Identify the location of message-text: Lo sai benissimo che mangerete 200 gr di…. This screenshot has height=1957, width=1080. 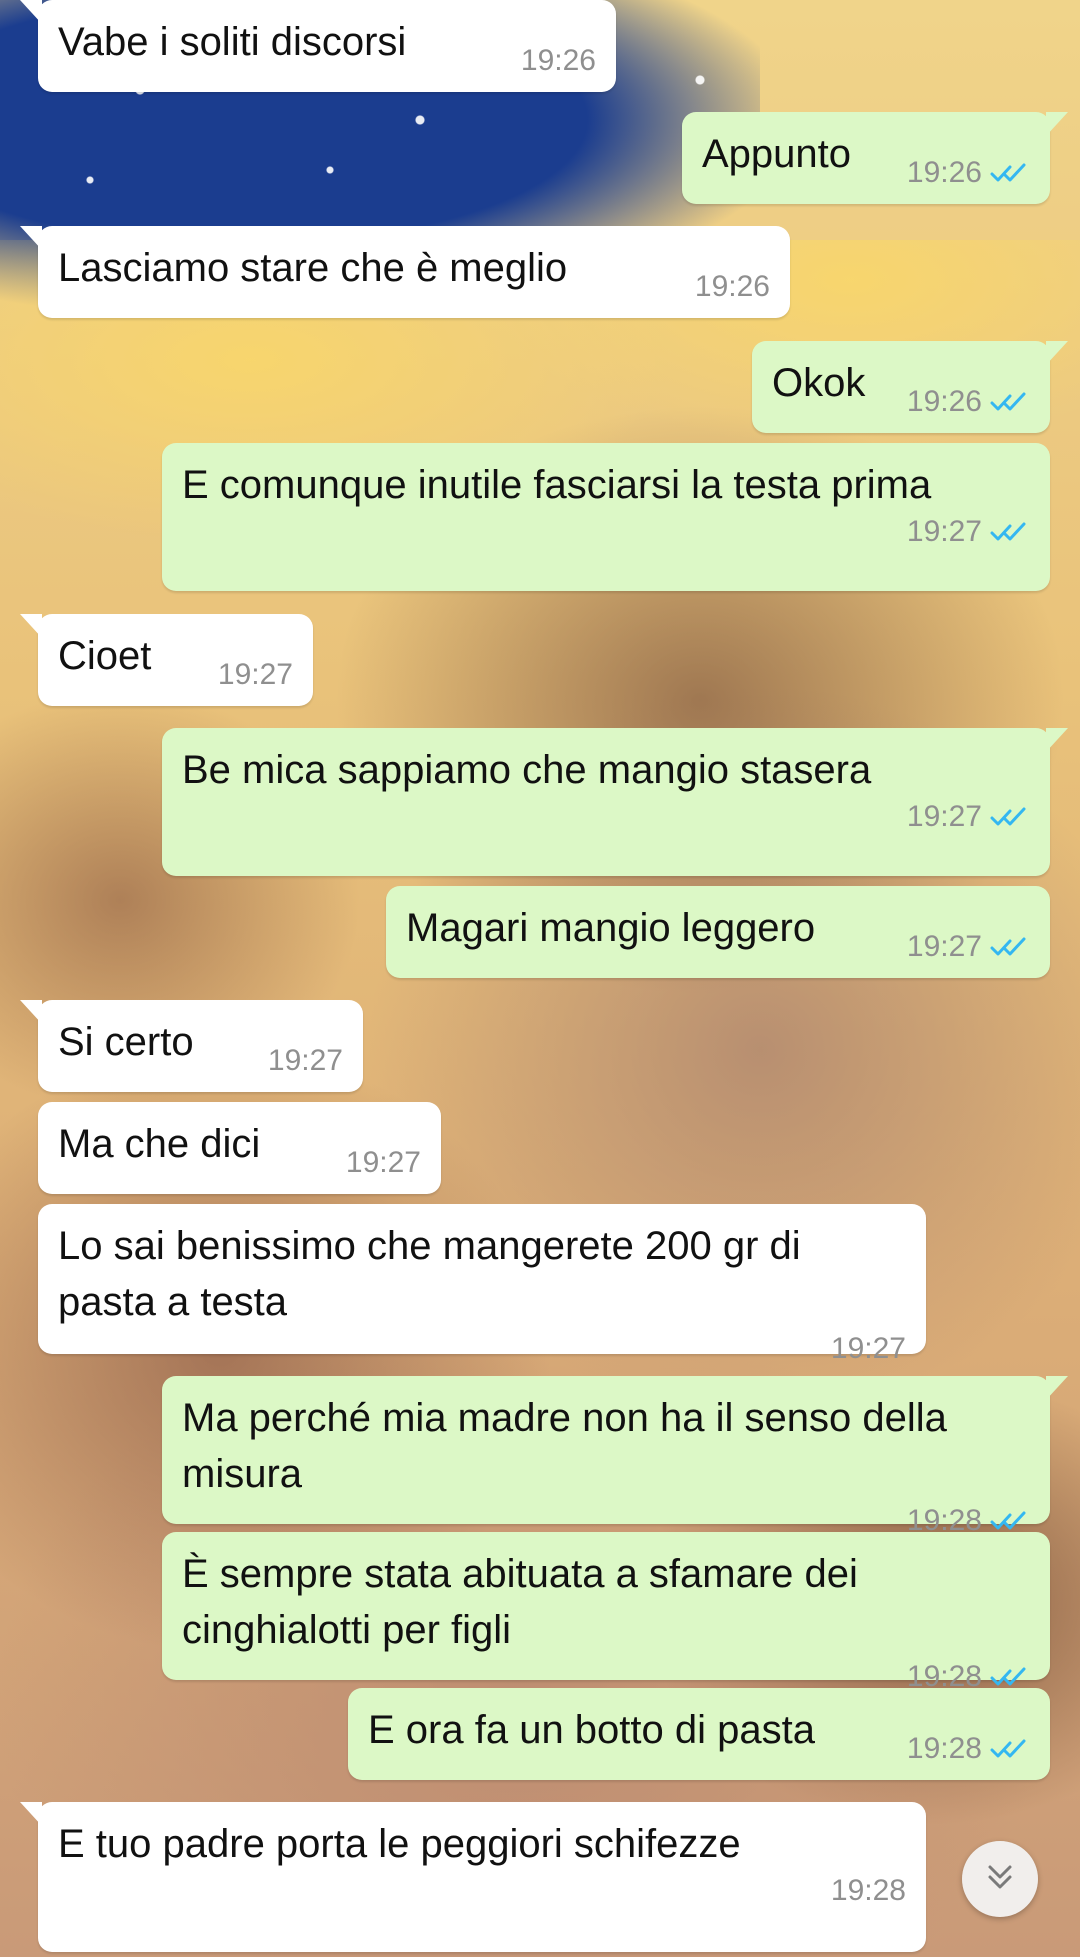
(429, 1274).